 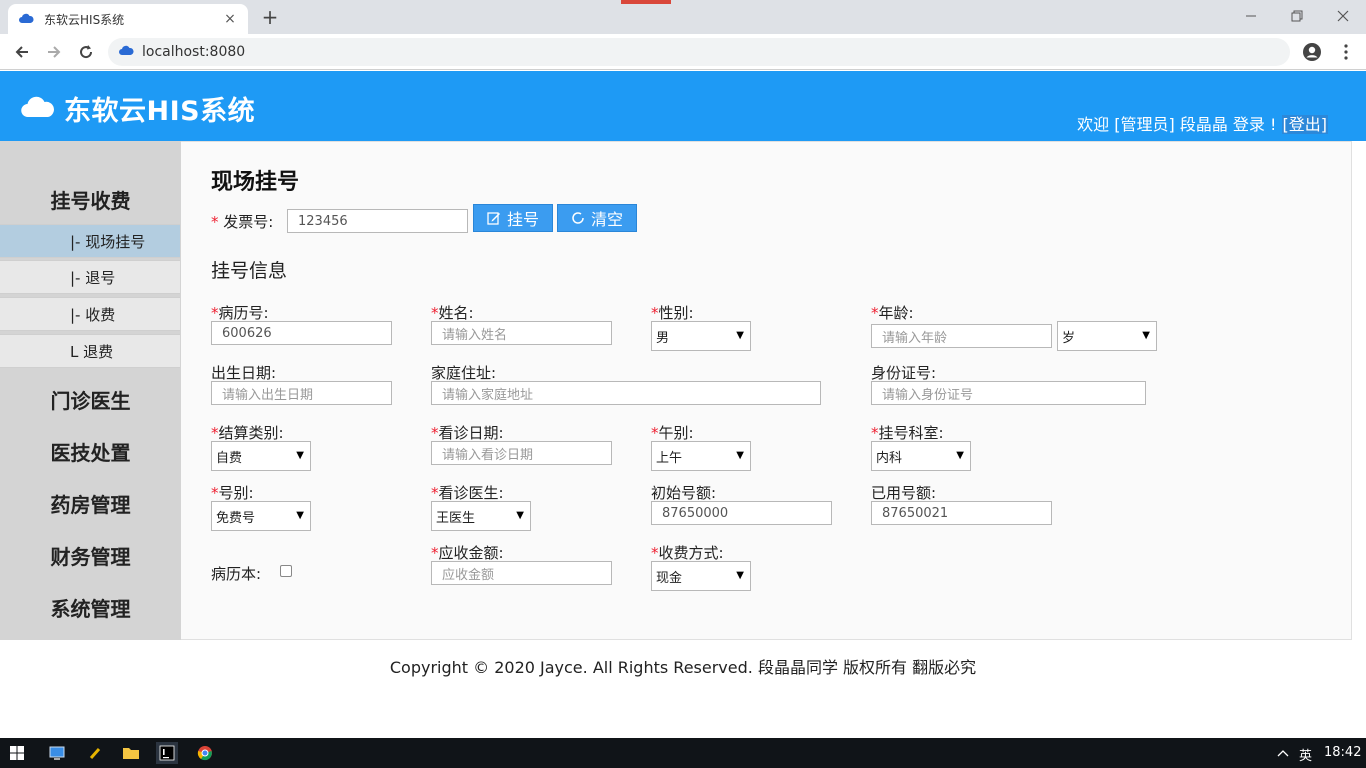 What do you see at coordinates (646, 2) in the screenshot?
I see `window-indicator` at bounding box center [646, 2].